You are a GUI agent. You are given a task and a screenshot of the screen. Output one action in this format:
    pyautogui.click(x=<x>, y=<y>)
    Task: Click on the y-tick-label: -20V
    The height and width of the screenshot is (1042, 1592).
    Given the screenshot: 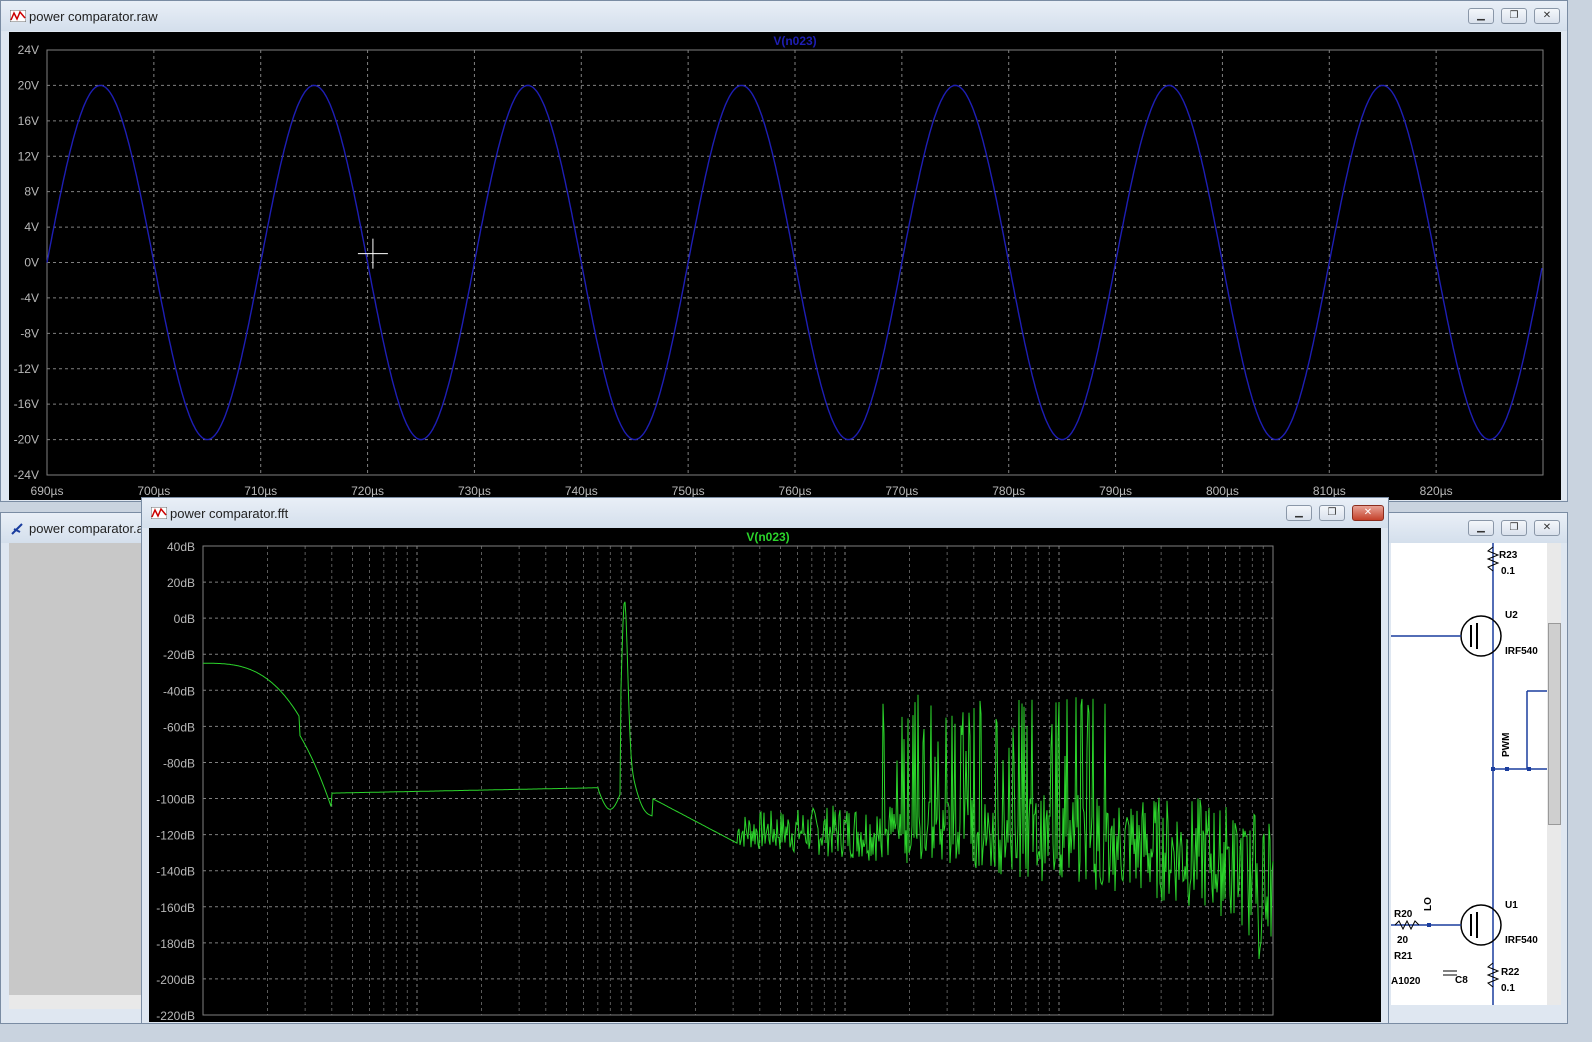 What is the action you would take?
    pyautogui.click(x=26, y=440)
    